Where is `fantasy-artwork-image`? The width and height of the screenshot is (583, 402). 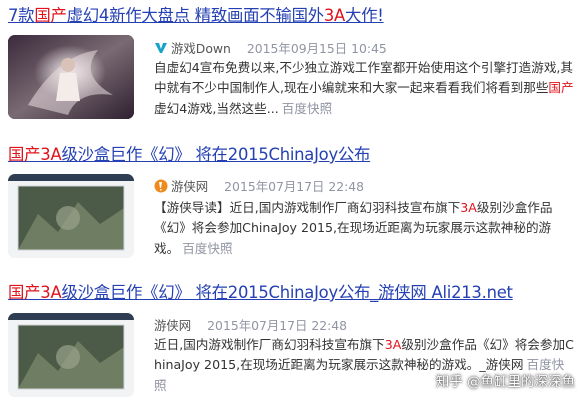 fantasy-artwork-image is located at coordinates (71, 77).